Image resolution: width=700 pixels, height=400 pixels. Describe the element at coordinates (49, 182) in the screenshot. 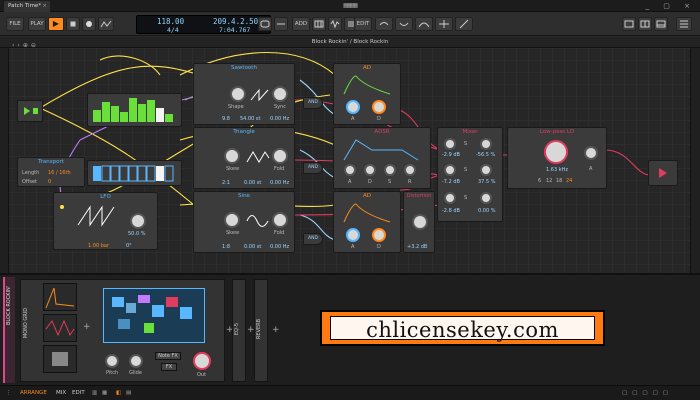

I see `offset-value: 0` at that location.